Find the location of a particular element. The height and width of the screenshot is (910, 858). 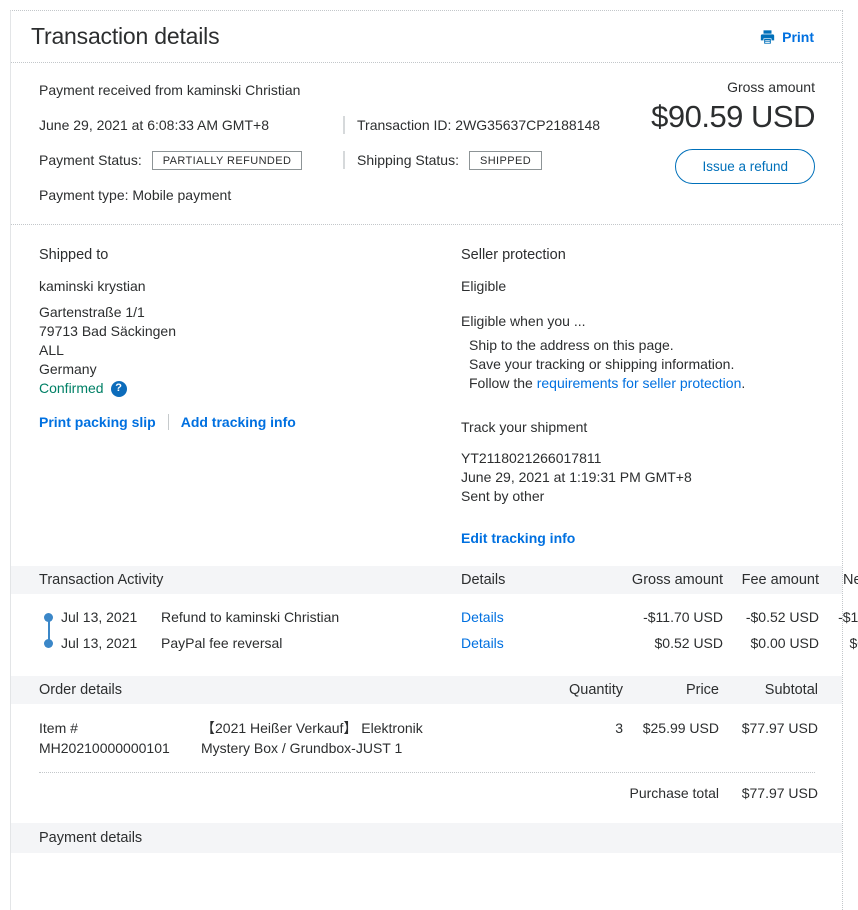

col-header-price: Price is located at coordinates (702, 690).